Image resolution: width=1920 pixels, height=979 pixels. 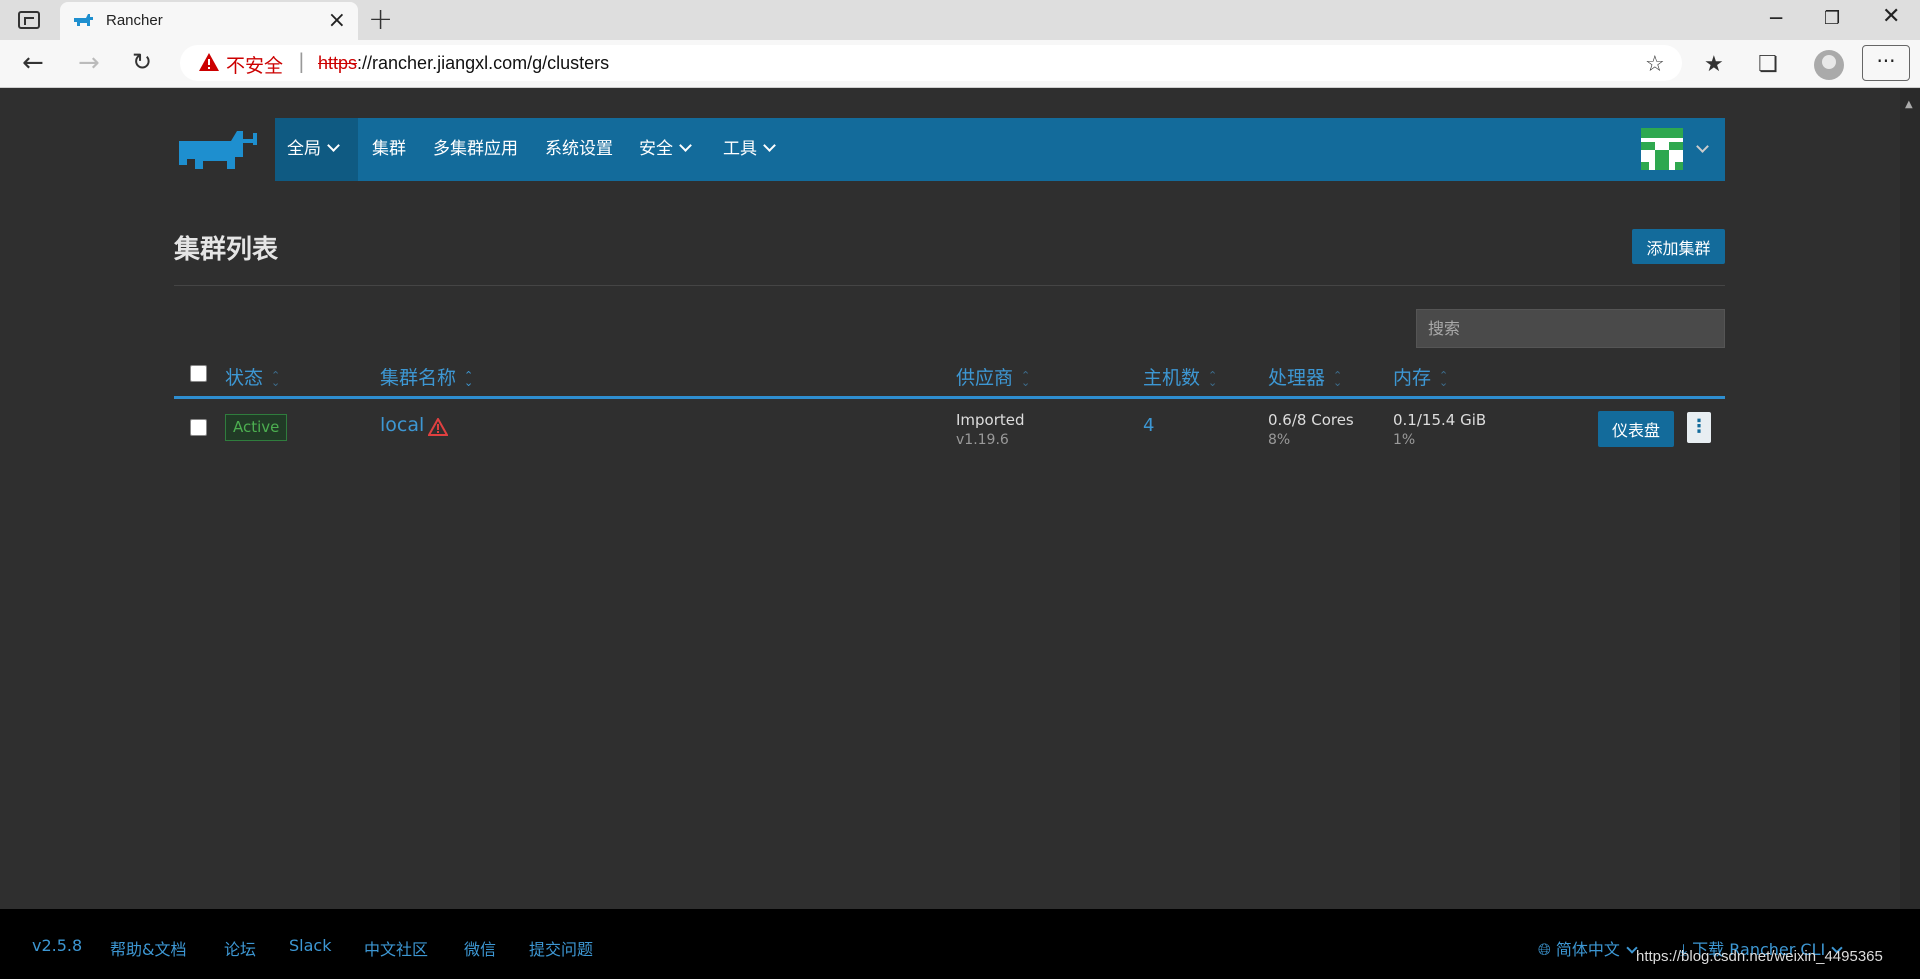 What do you see at coordinates (1776, 18) in the screenshot?
I see `minimize-icon: ─` at bounding box center [1776, 18].